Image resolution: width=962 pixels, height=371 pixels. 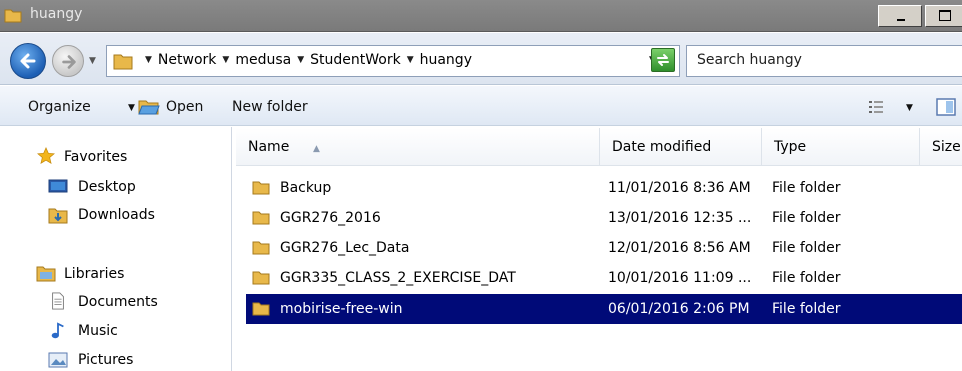 I want to click on sort-ascending-icon: ▲, so click(x=316, y=149).